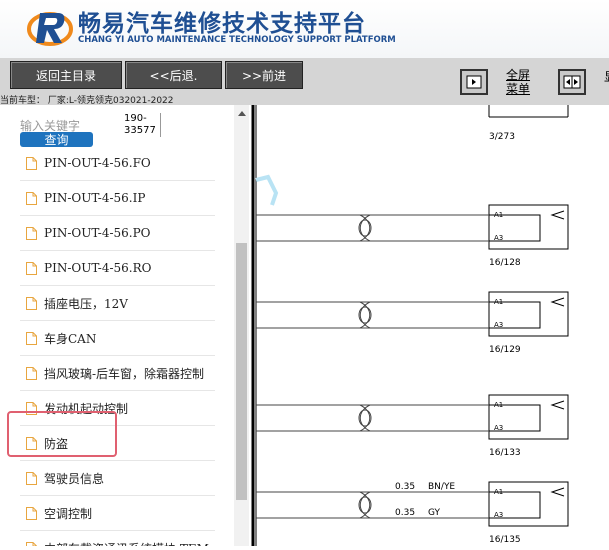 The height and width of the screenshot is (550, 609). I want to click on search-button: 查询, so click(56, 139).